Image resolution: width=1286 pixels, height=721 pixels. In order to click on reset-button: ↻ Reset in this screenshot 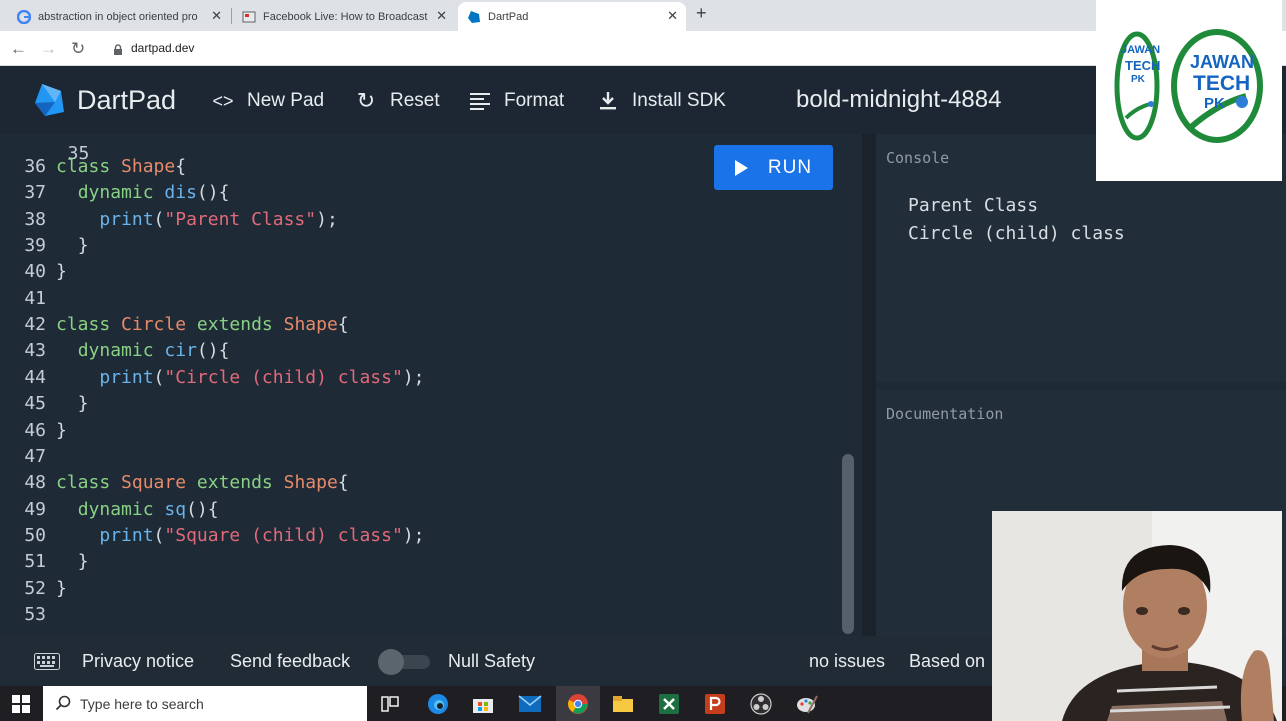, I will do `click(397, 100)`.